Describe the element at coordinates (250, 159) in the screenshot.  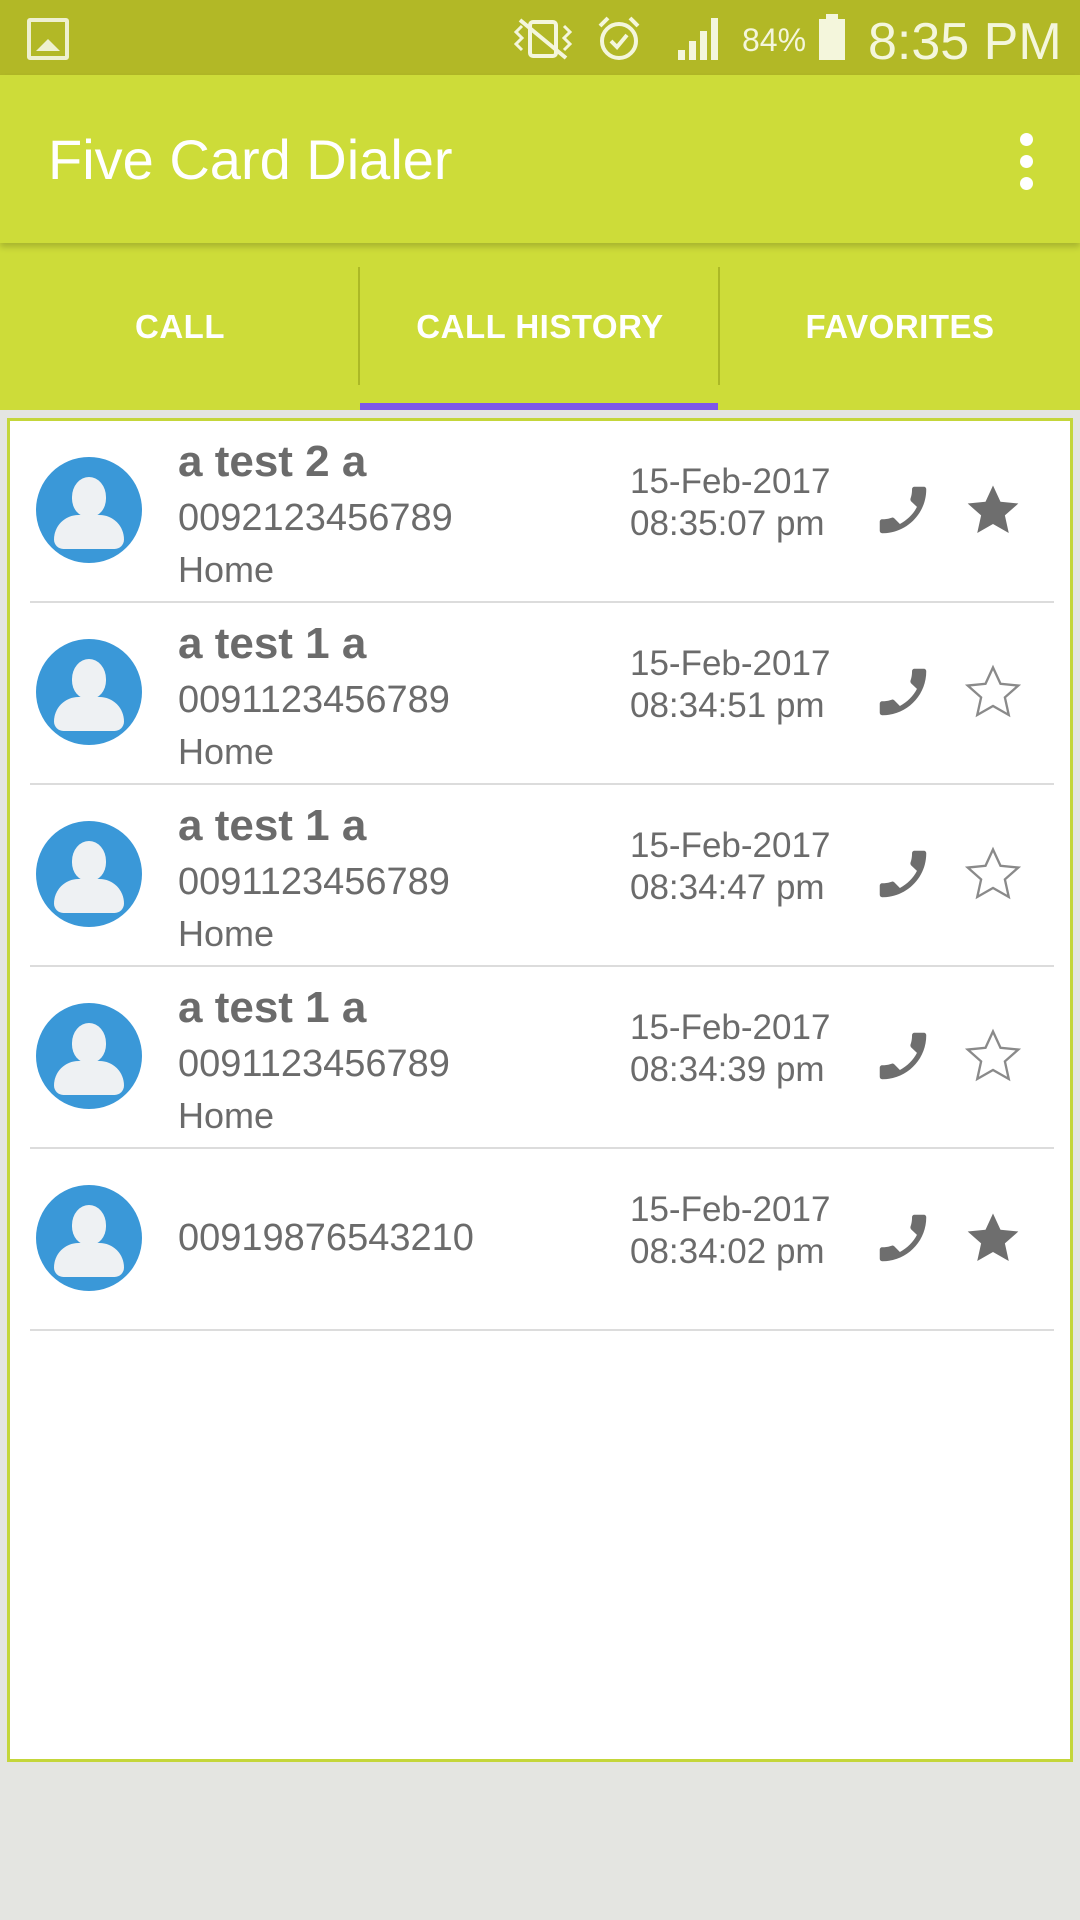
I see `app-title: Five Card Dialer` at that location.